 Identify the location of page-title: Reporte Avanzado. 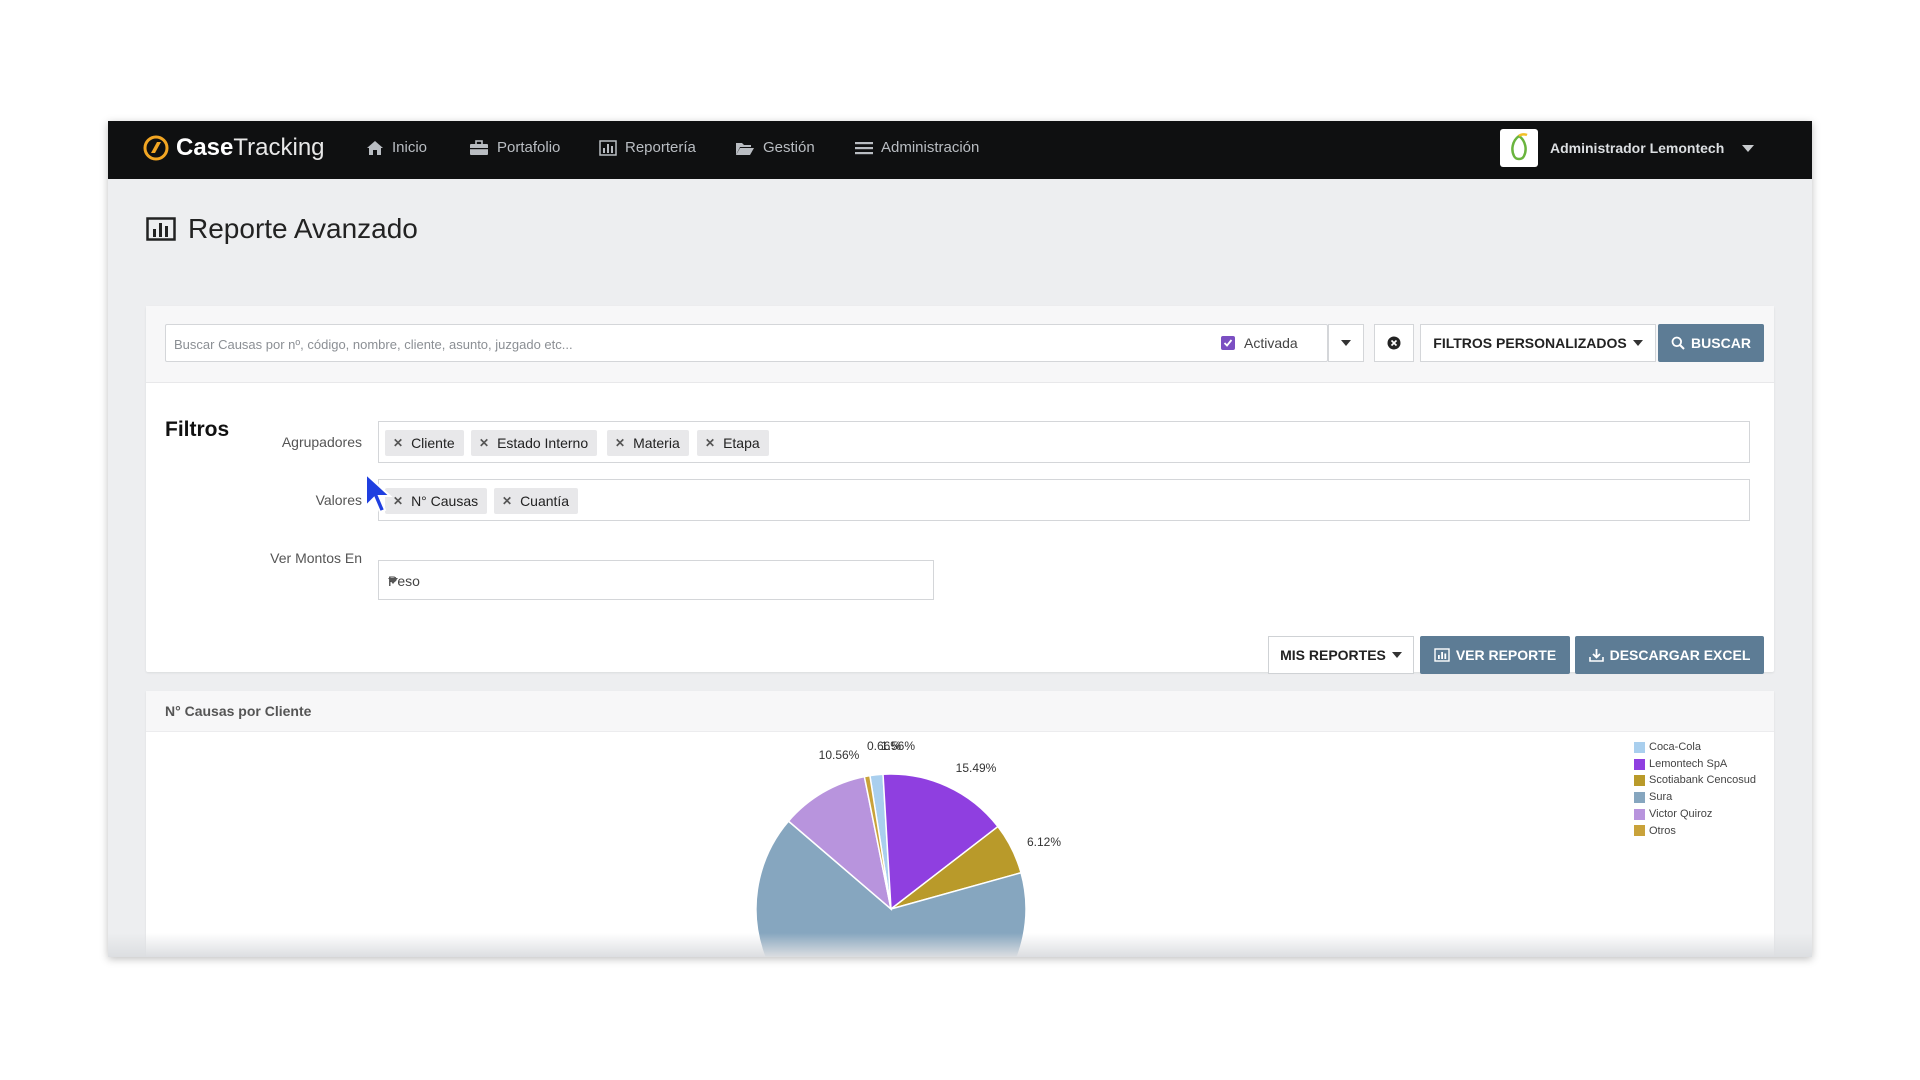
(282, 229).